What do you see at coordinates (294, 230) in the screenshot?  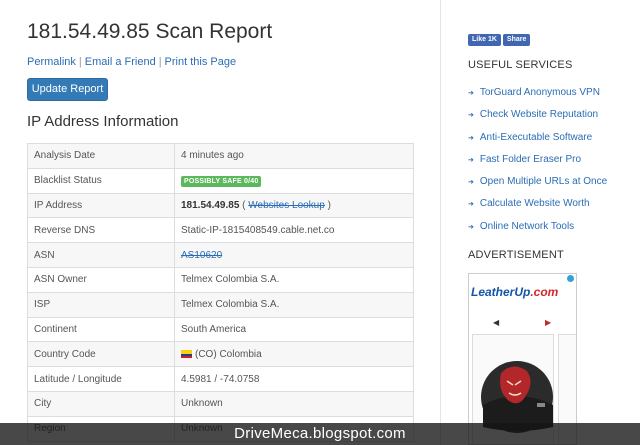 I see `reverse-dns-value: Static-IP-1815408549.cable.net.co` at bounding box center [294, 230].